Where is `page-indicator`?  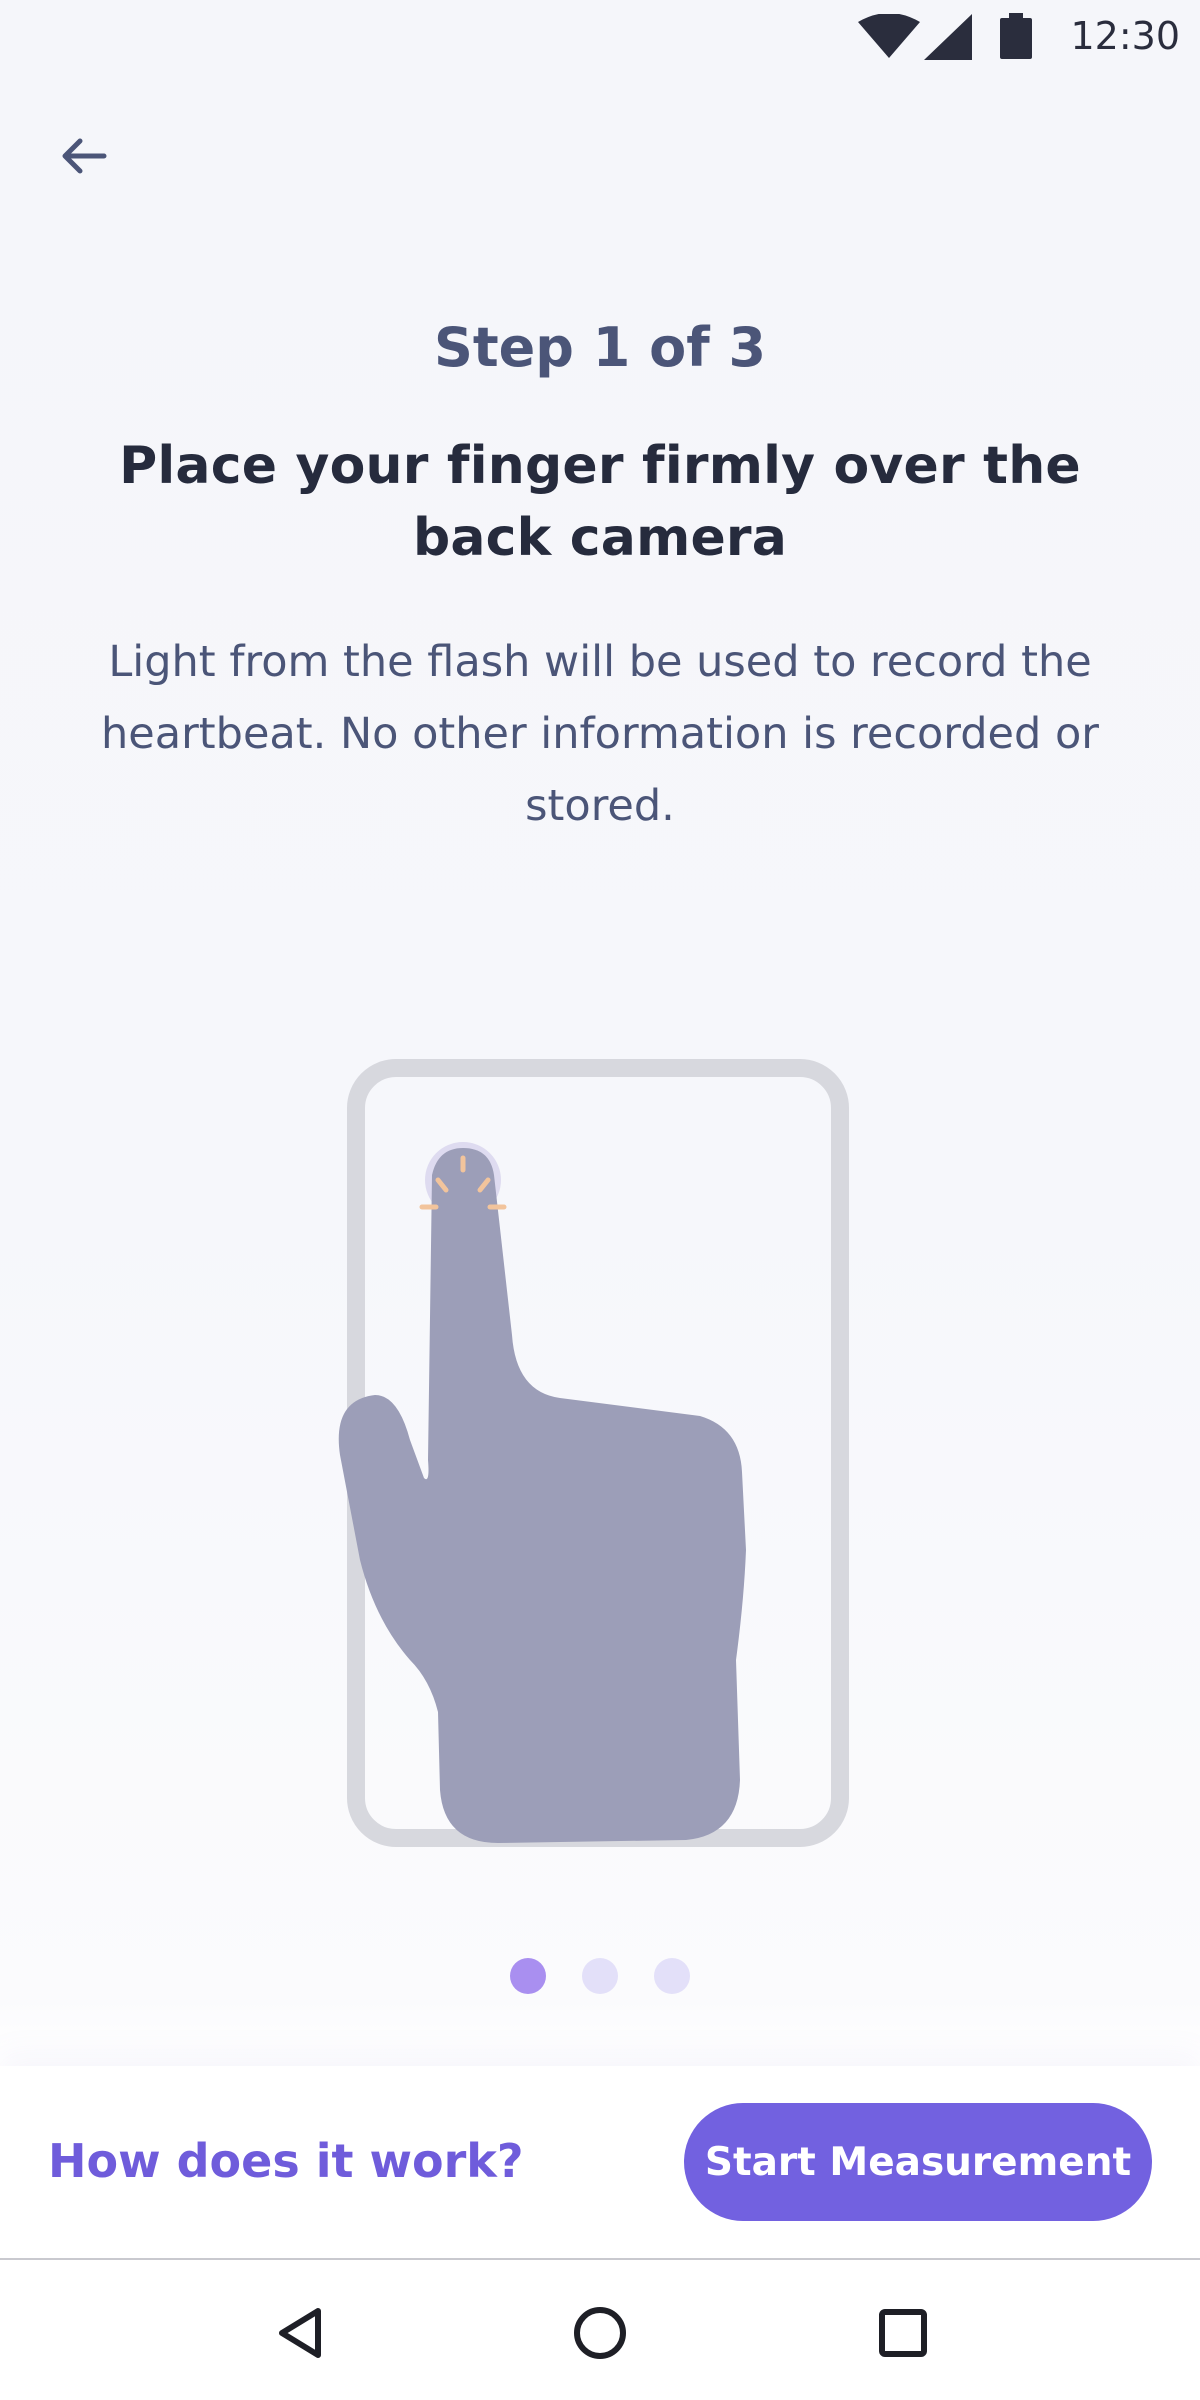 page-indicator is located at coordinates (600, 1976).